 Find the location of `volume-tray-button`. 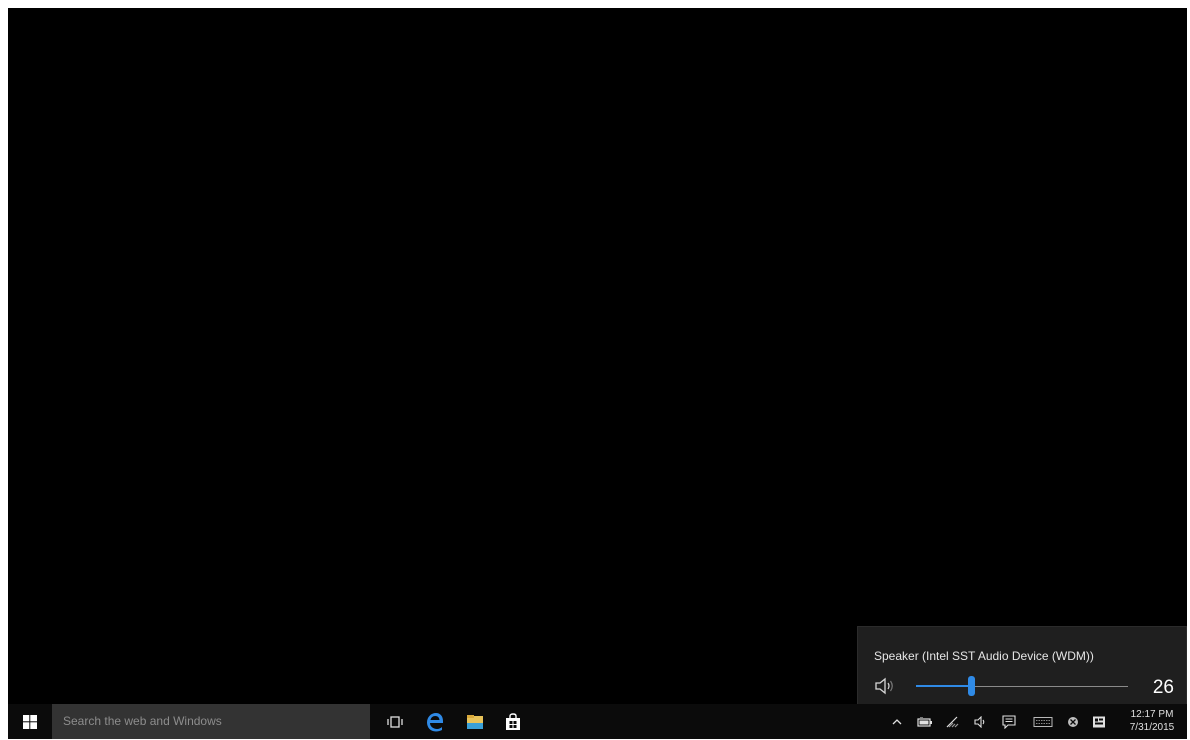

volume-tray-button is located at coordinates (981, 721).